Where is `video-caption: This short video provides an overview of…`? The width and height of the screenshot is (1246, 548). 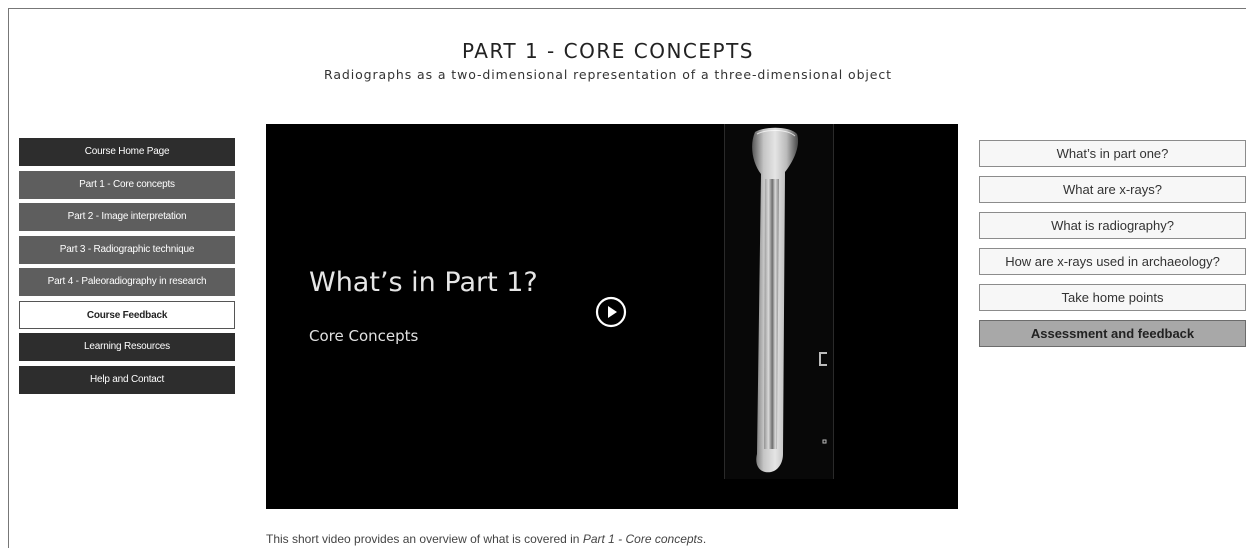
video-caption: This short video provides an overview of… is located at coordinates (486, 539).